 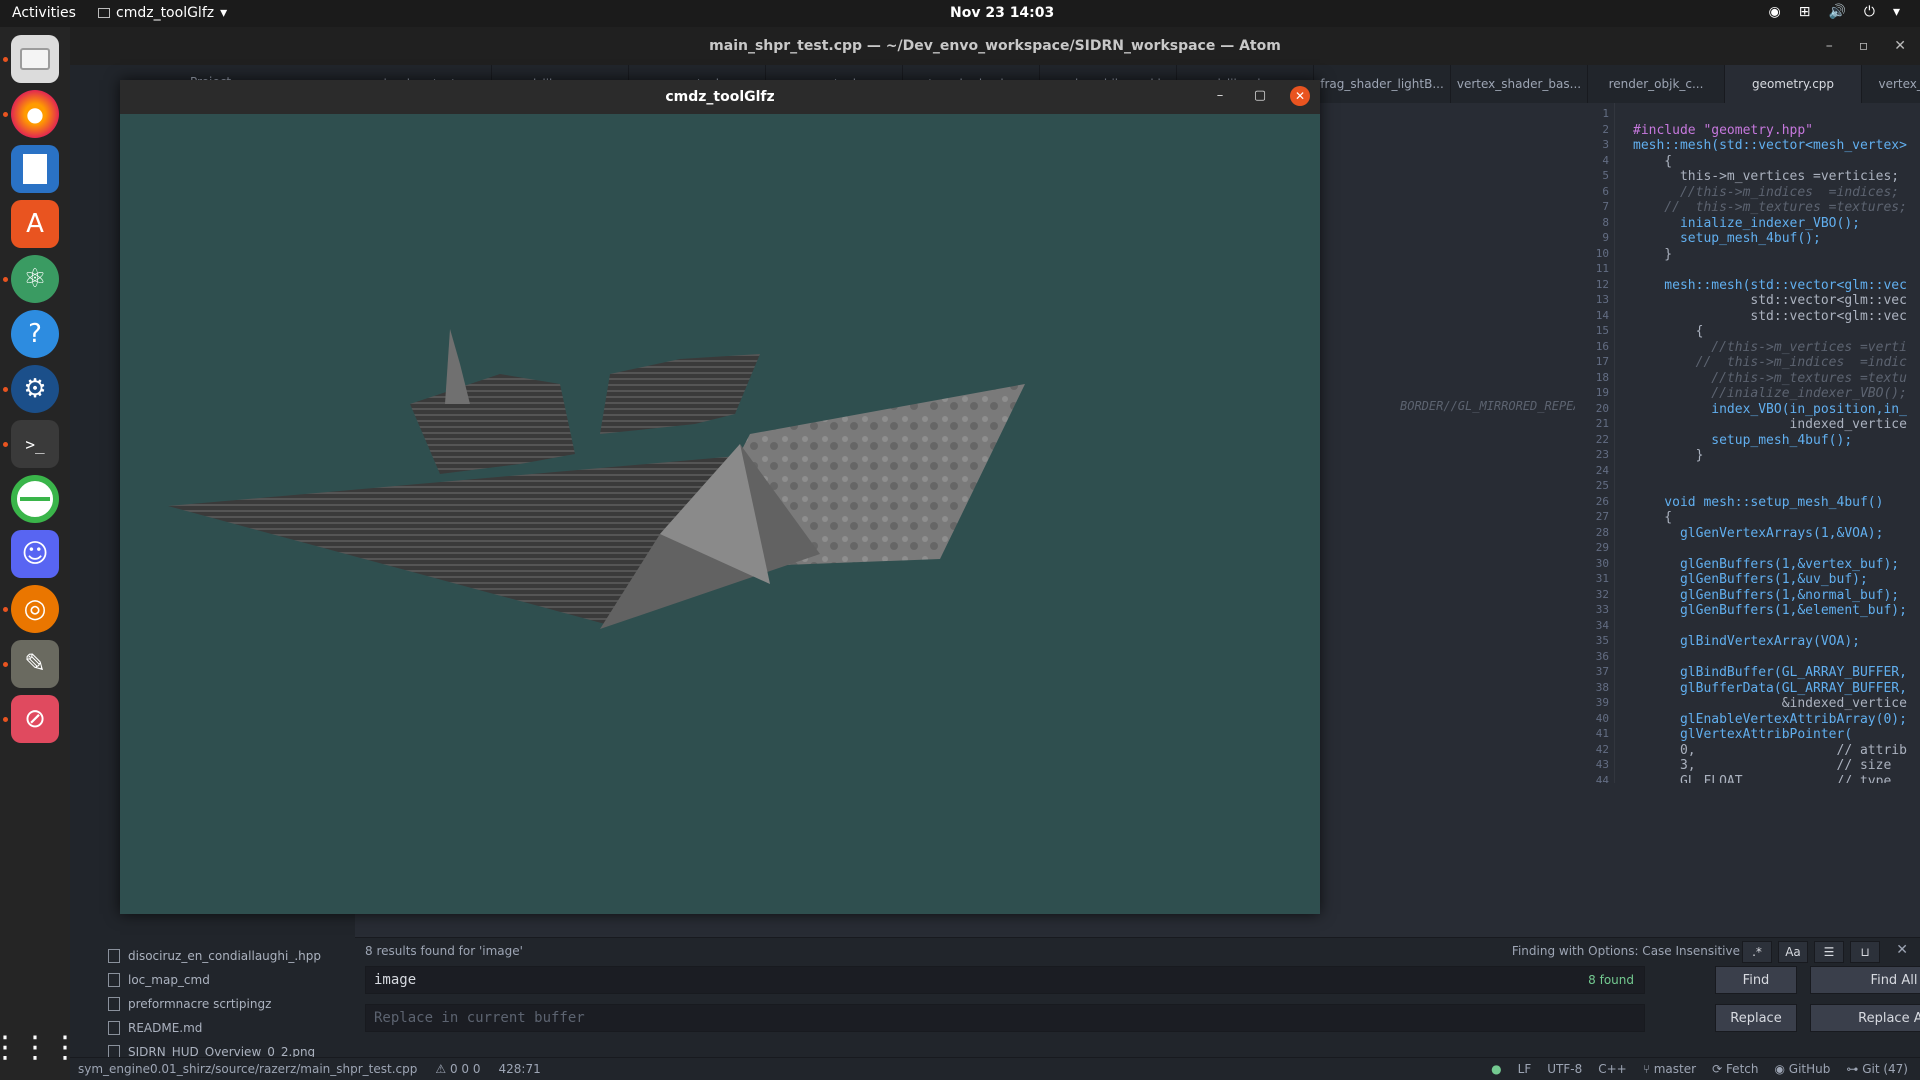 What do you see at coordinates (1766, 595) in the screenshot?
I see `code-line: glGenBuffers(1,&normal_buf);` at bounding box center [1766, 595].